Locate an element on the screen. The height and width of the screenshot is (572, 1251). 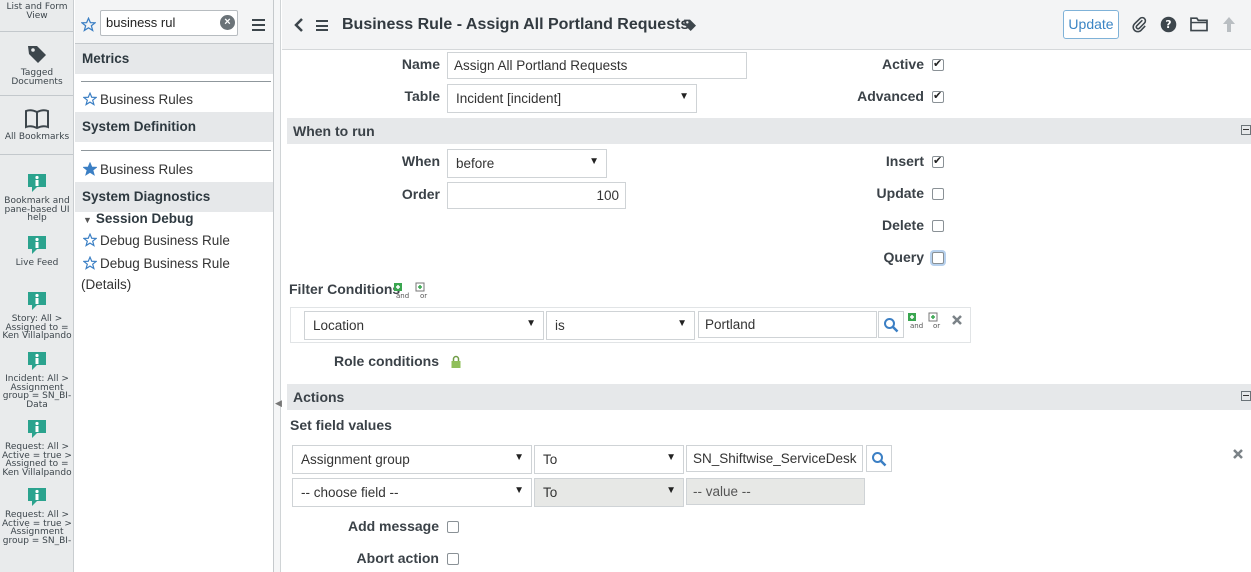
nav-module-label-continued: (Details) is located at coordinates (106, 284).